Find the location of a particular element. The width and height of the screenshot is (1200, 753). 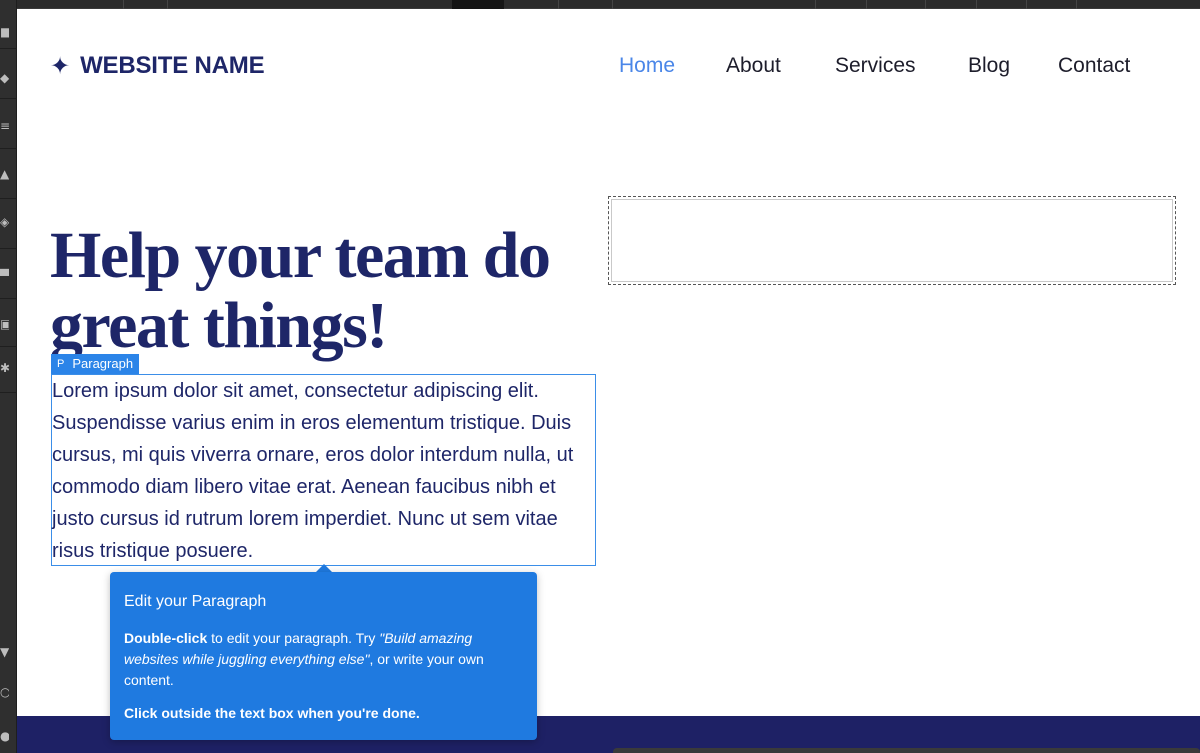

nav-link-services: Services is located at coordinates (875, 67).